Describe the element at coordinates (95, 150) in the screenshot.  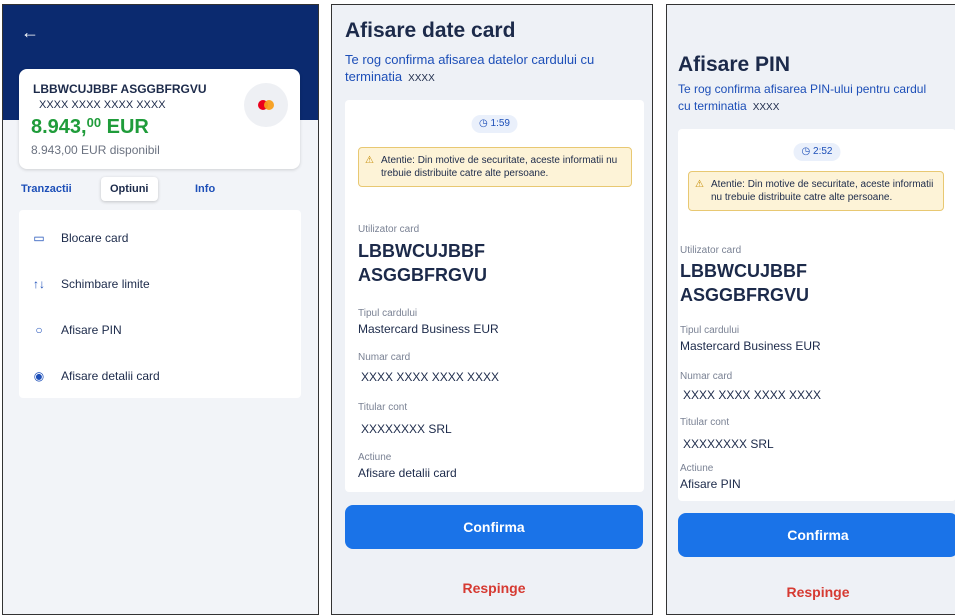
I see `available-balance: 8.943,00 EUR disponibil` at that location.